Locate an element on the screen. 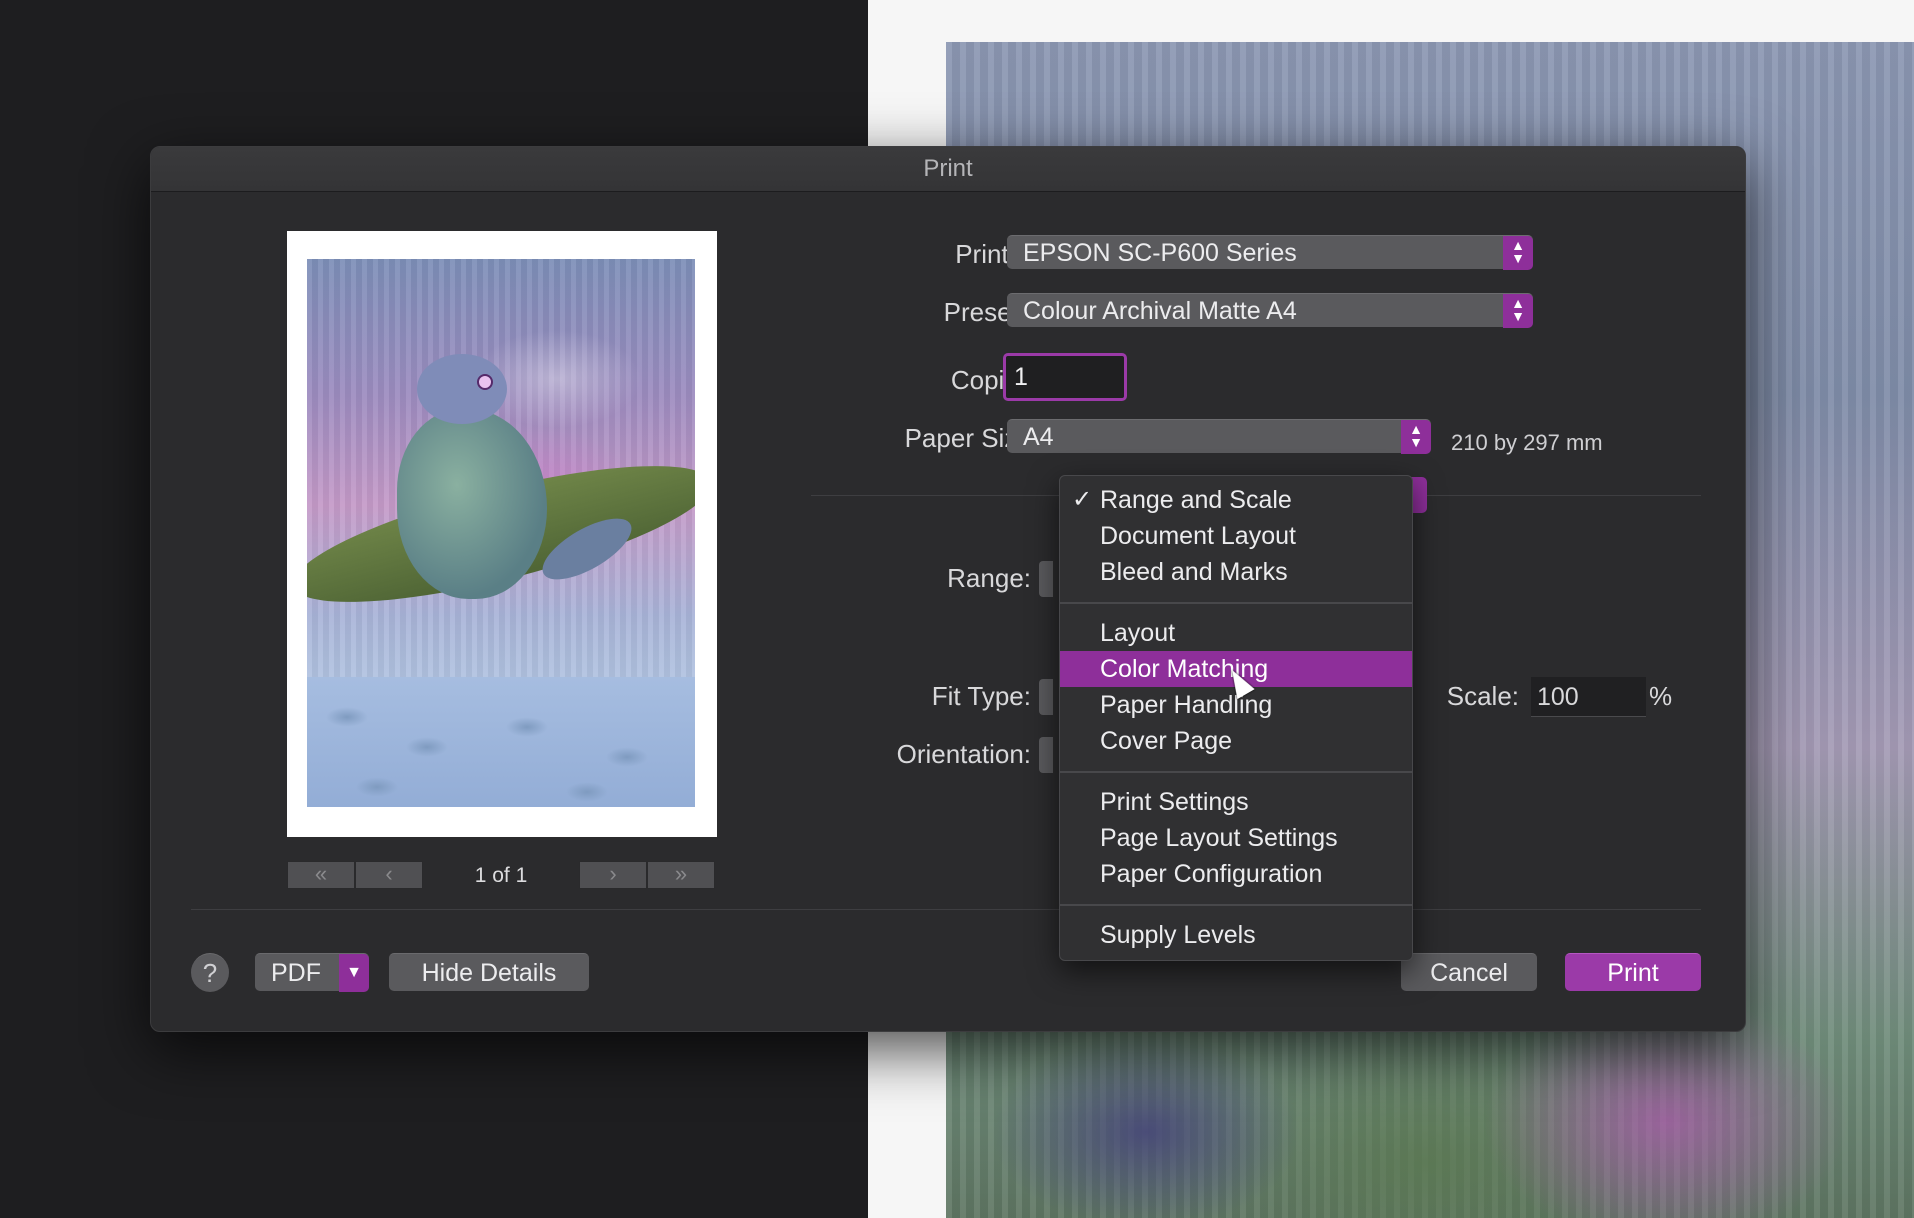 This screenshot has width=1914, height=1218. pdf-label: PDF is located at coordinates (296, 973).